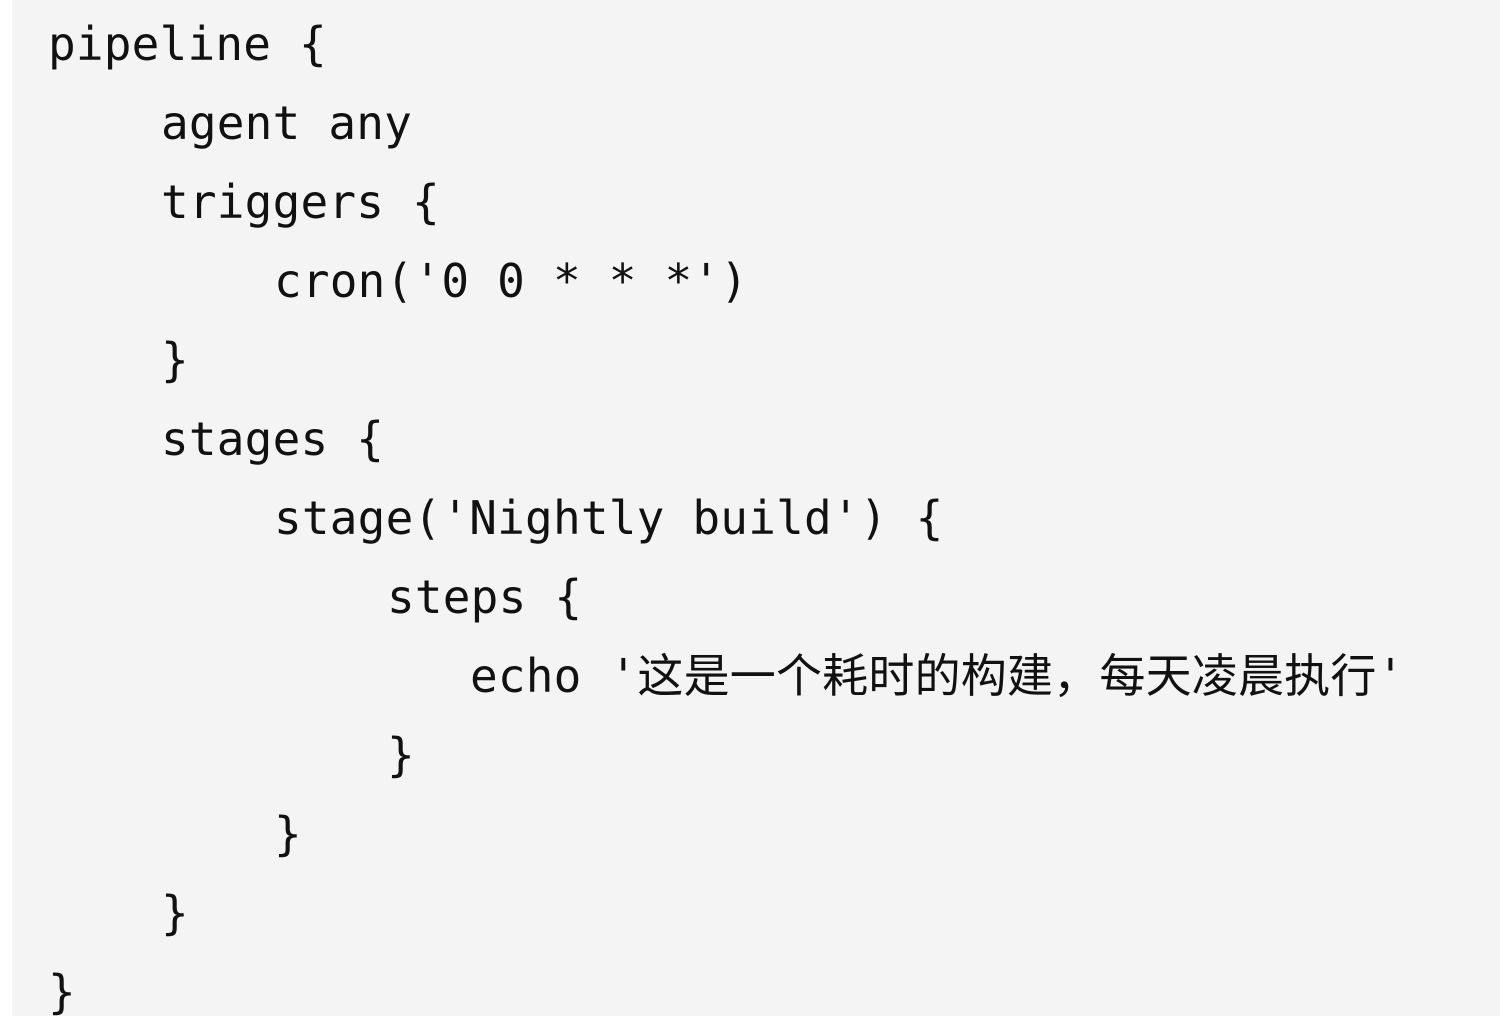 The image size is (1500, 1016). I want to click on code-line-pipeline: pipeline {, so click(187, 44).